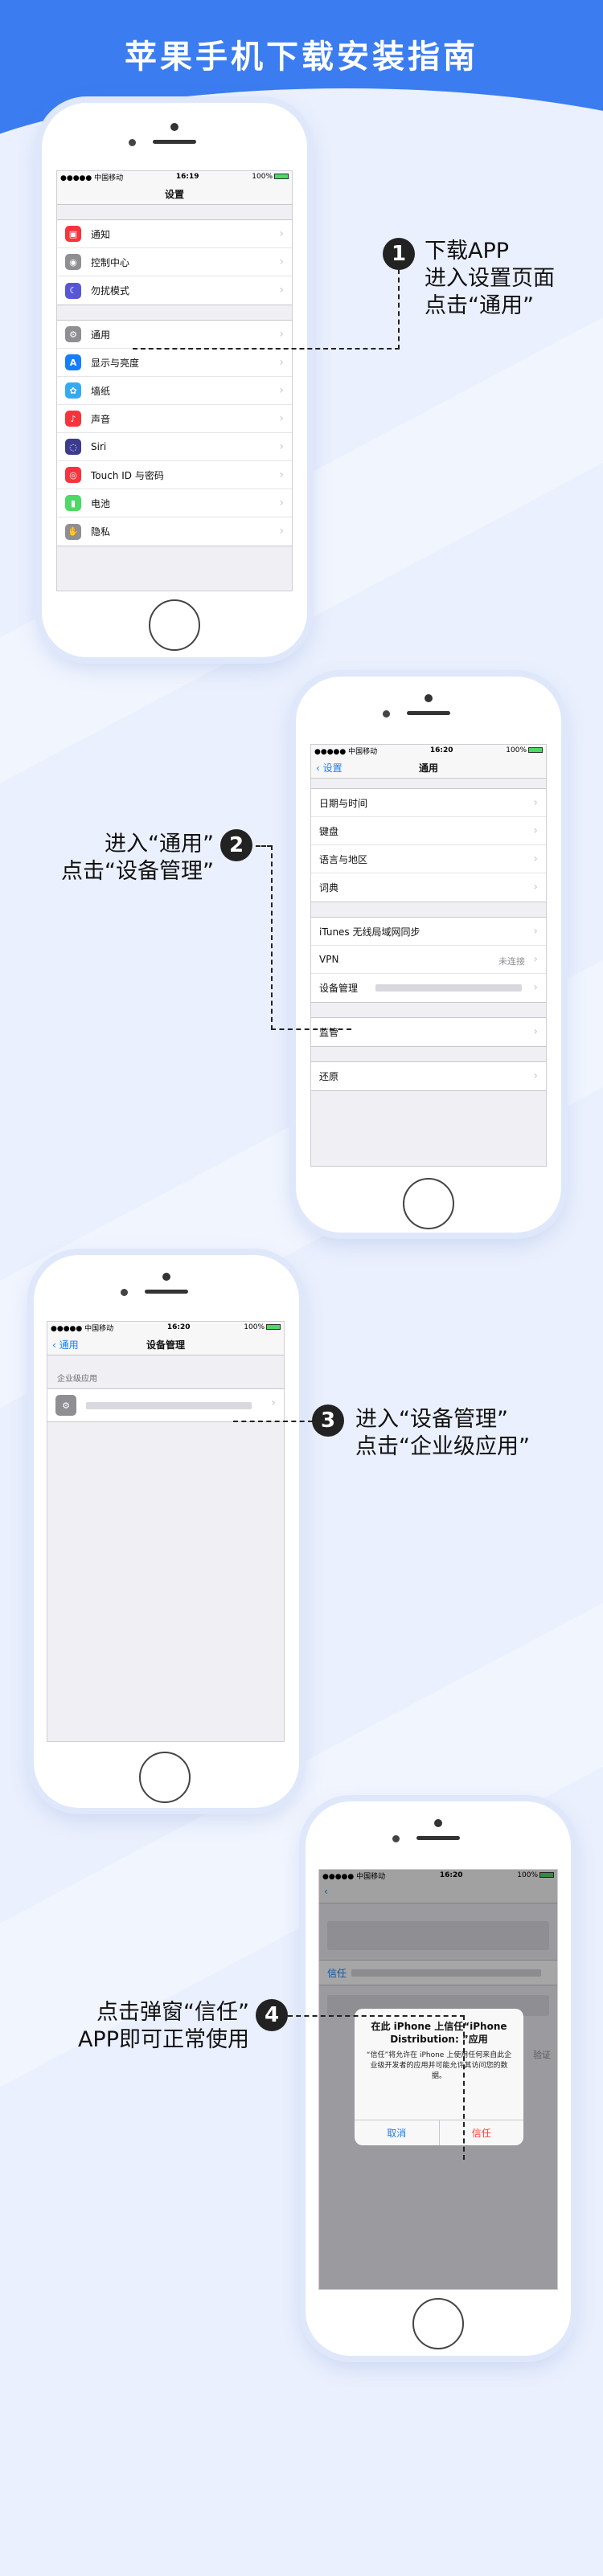 The image size is (603, 2576). What do you see at coordinates (174, 234) in the screenshot?
I see `settings-item-notifications: ▣ 通知 ›` at bounding box center [174, 234].